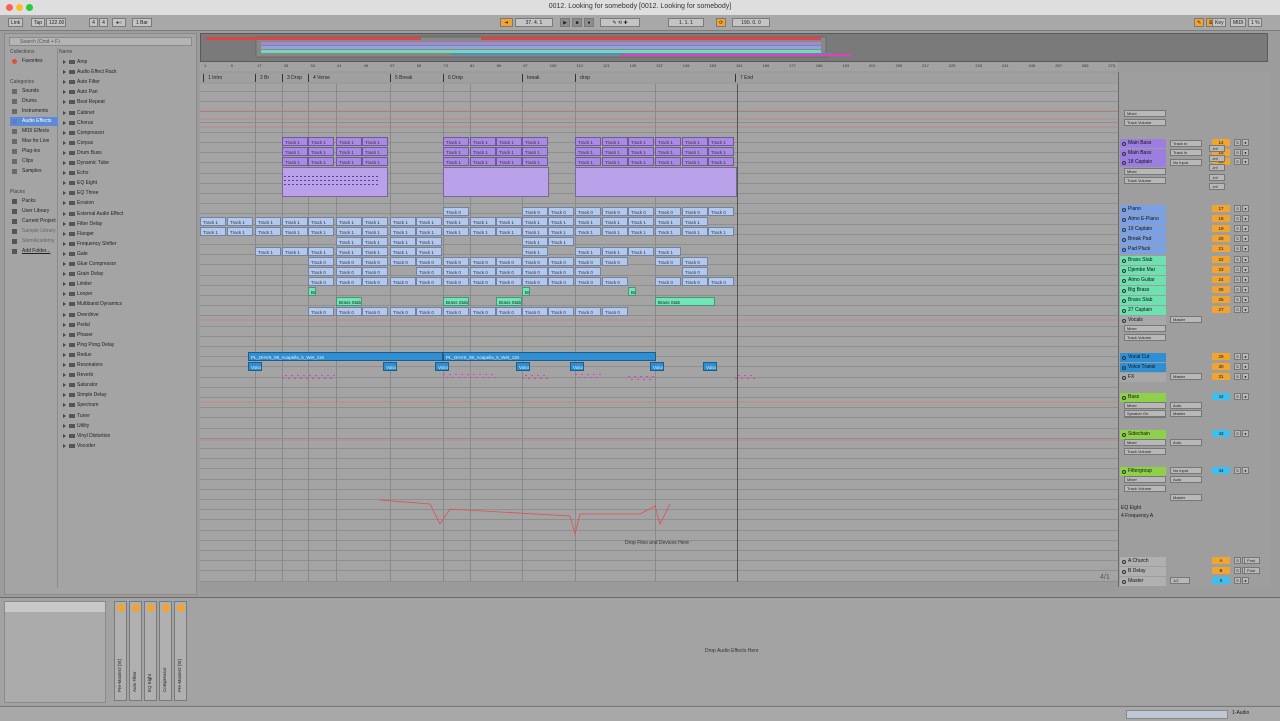 Image resolution: width=1280 pixels, height=721 pixels. Describe the element at coordinates (81, 153) in the screenshot. I see `device-item: Drum Buss` at that location.